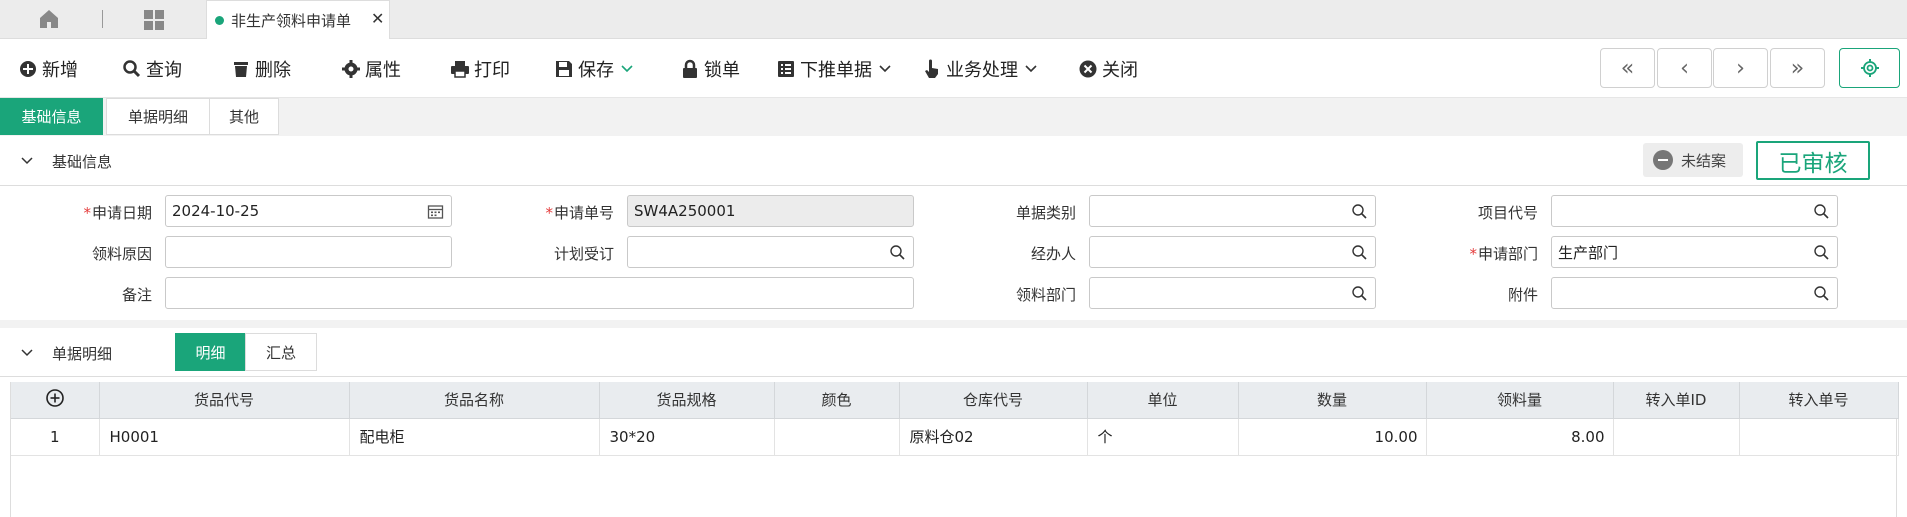 Image resolution: width=1907 pixels, height=517 pixels. I want to click on cell-item-spec: 30*20, so click(687, 437).